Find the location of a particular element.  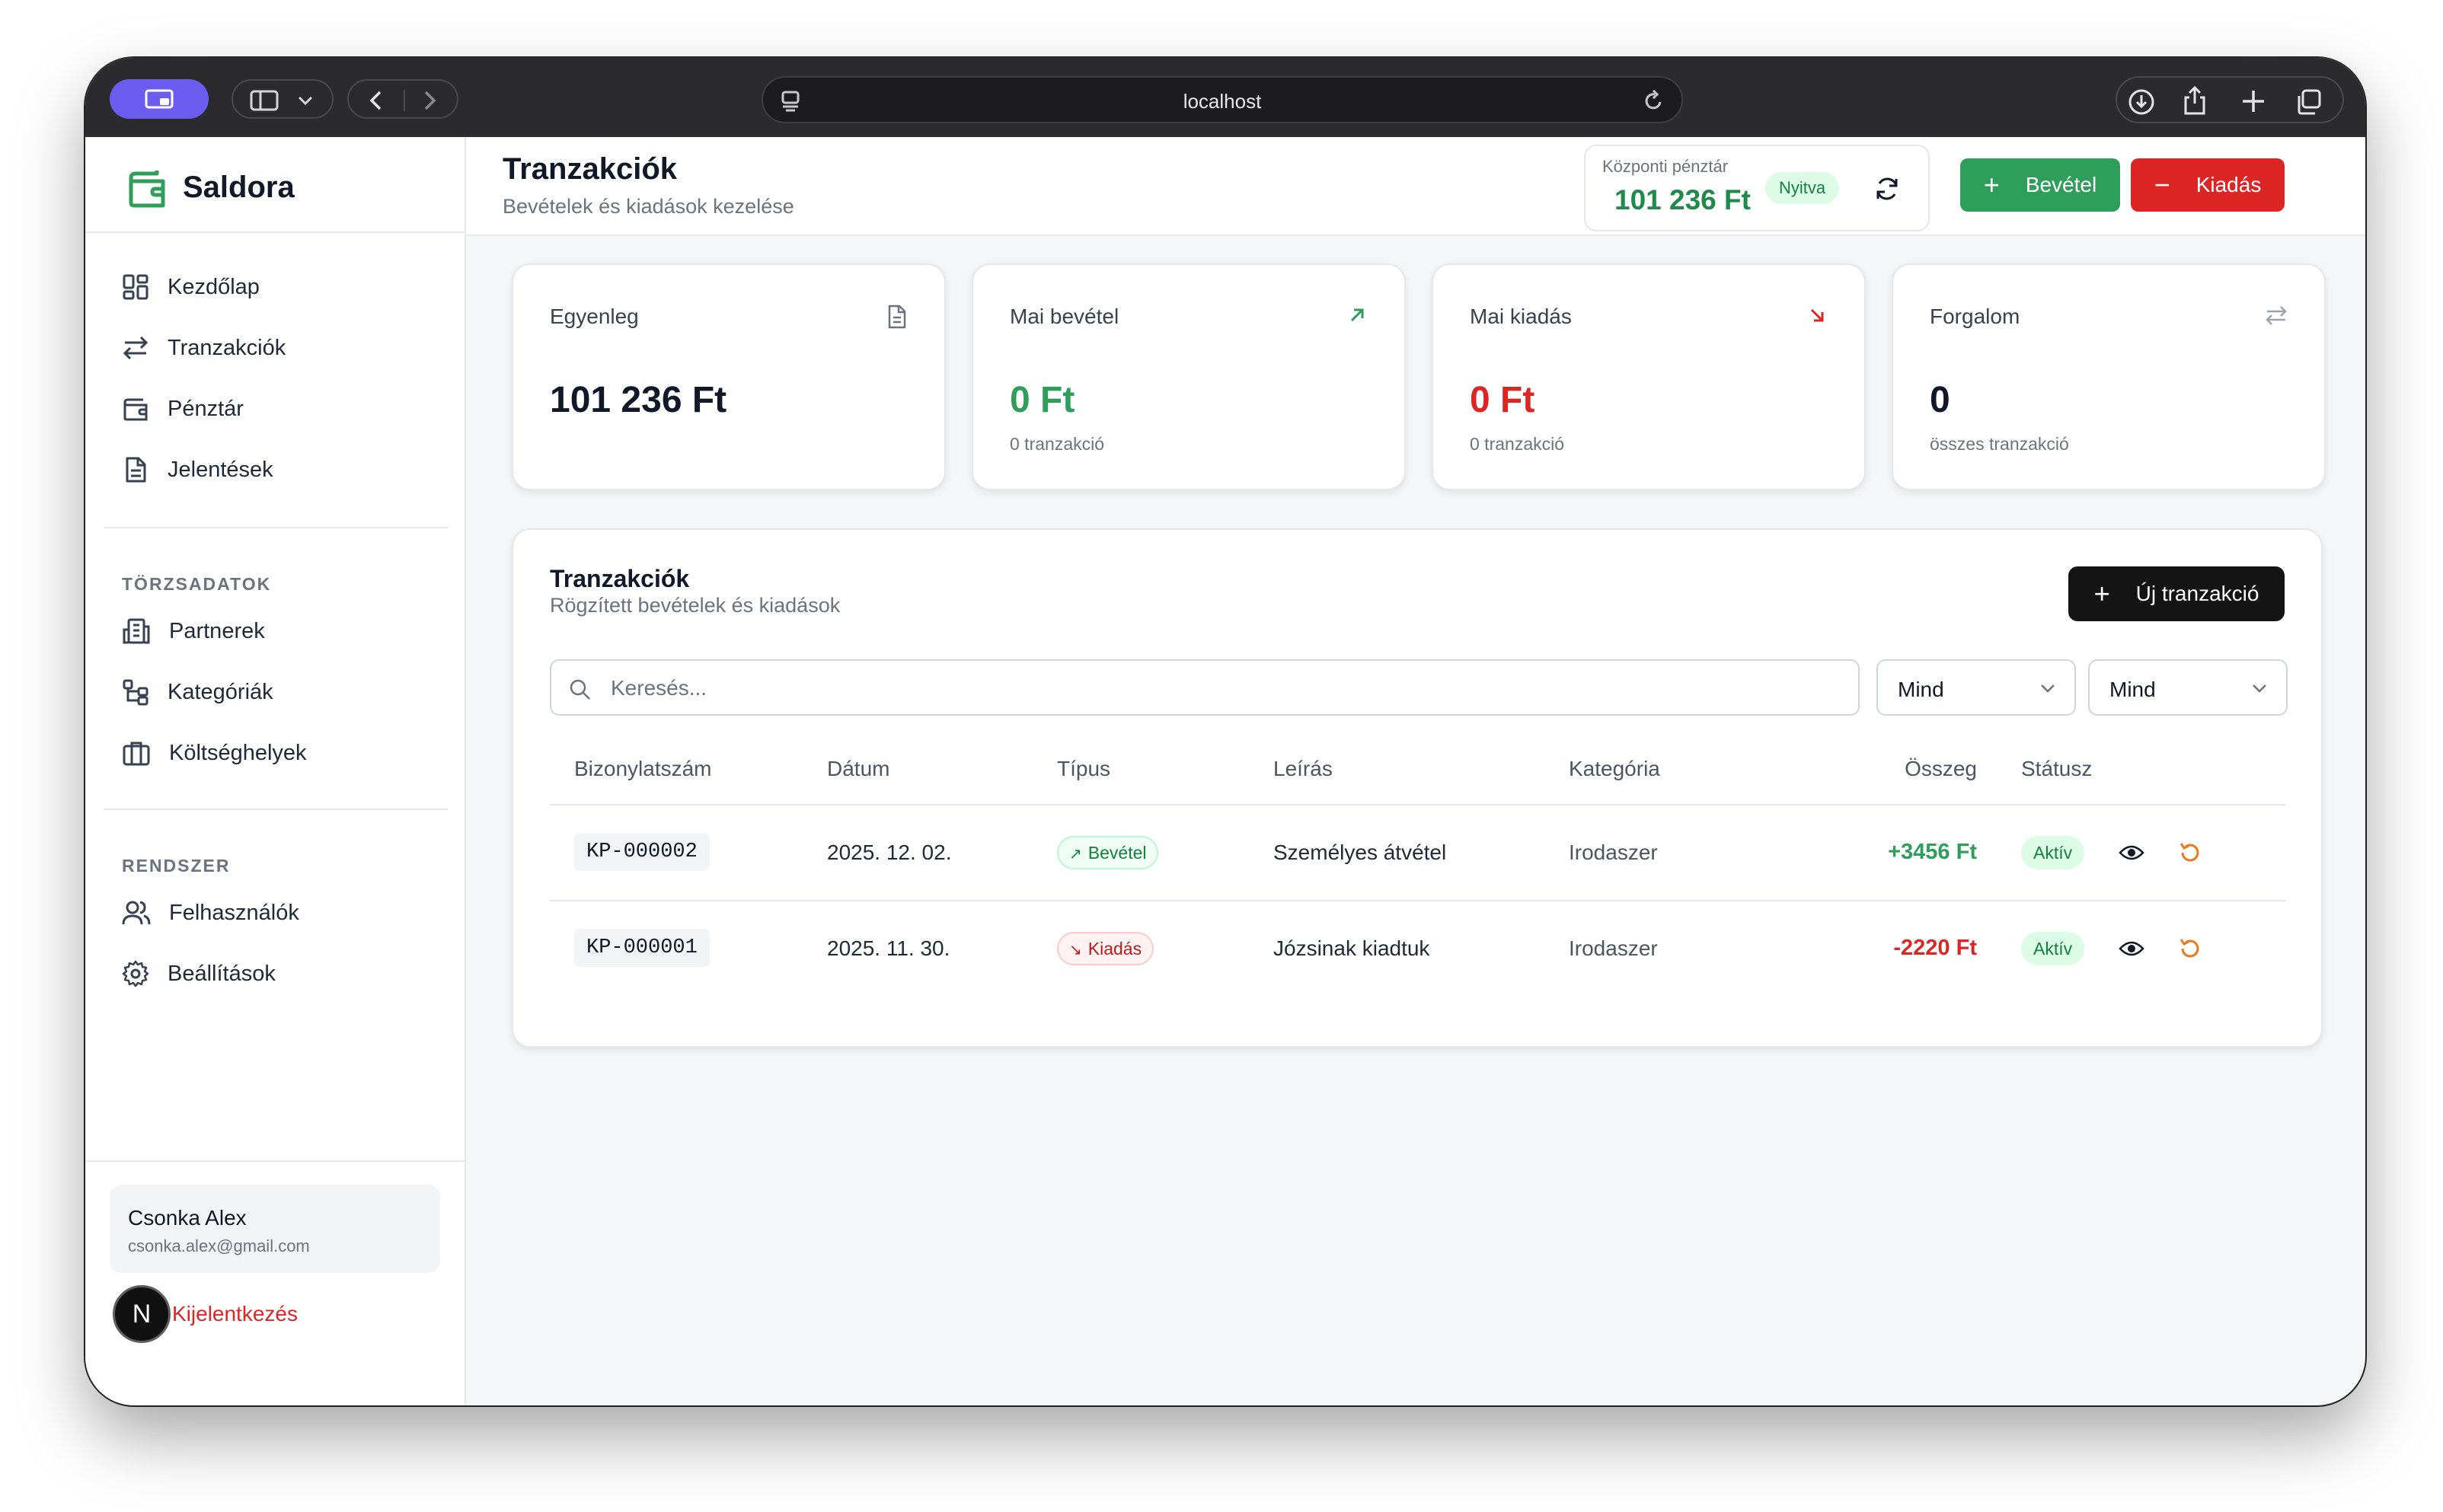

type-filter-select: Mind is located at coordinates (1976, 687).